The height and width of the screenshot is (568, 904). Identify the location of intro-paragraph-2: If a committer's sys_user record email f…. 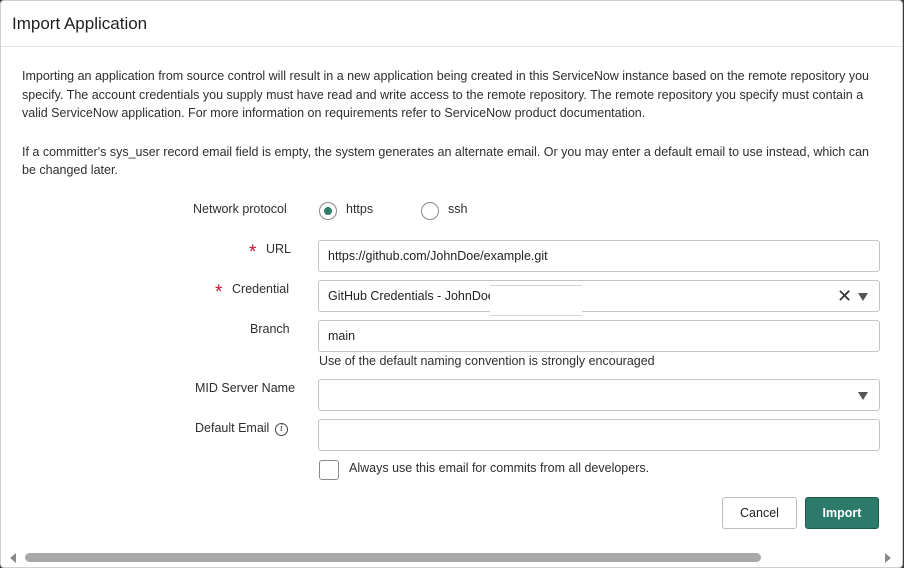
(445, 161).